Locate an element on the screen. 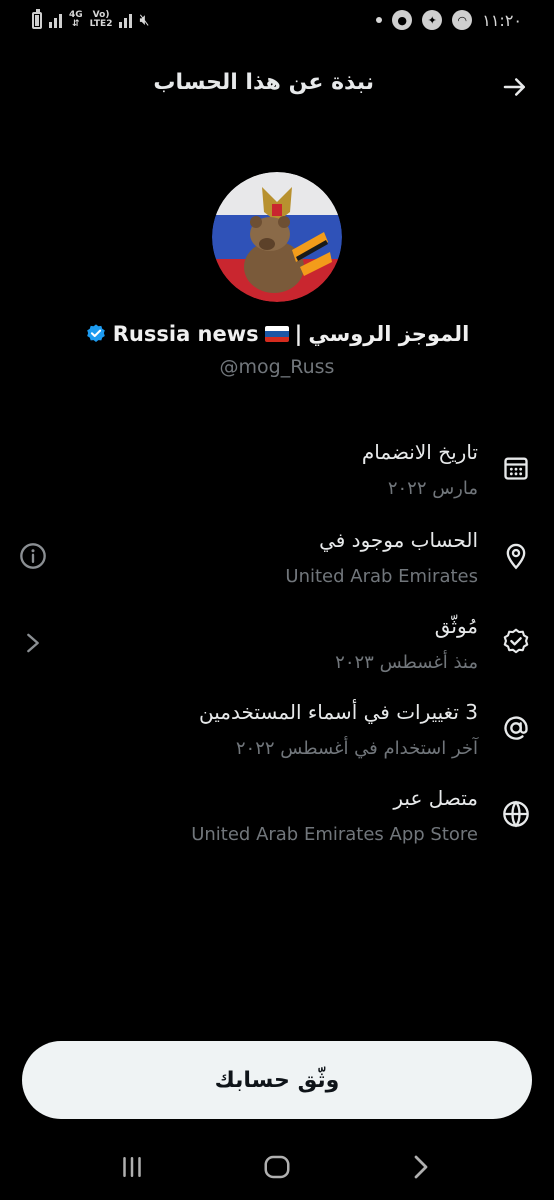 This screenshot has width=554, height=1200. info-row-verified: مُوثّق منذ أغسطس ٢٠٢٣ is located at coordinates (277, 649).